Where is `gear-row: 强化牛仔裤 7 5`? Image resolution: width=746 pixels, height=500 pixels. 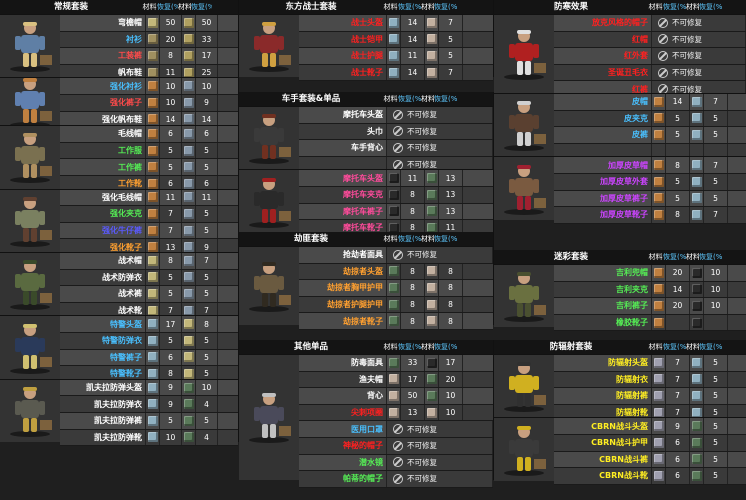
gear-row: 强化牛仔裤 7 5 is located at coordinates (149, 231).